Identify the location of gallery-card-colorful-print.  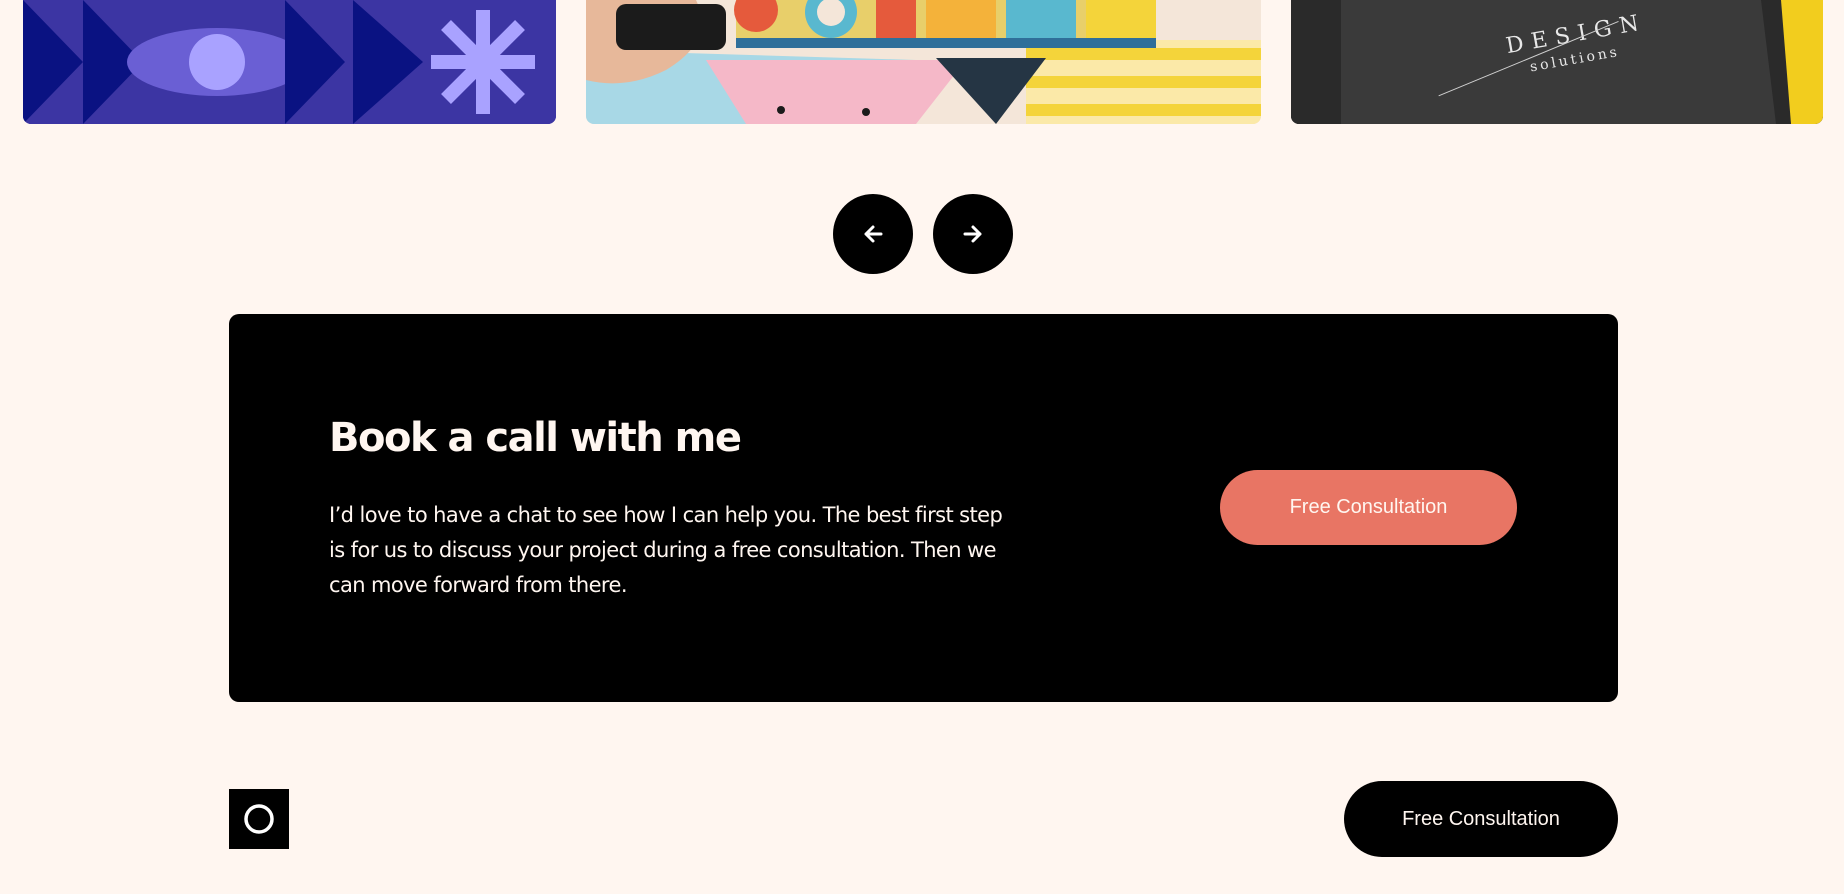
(923, 62).